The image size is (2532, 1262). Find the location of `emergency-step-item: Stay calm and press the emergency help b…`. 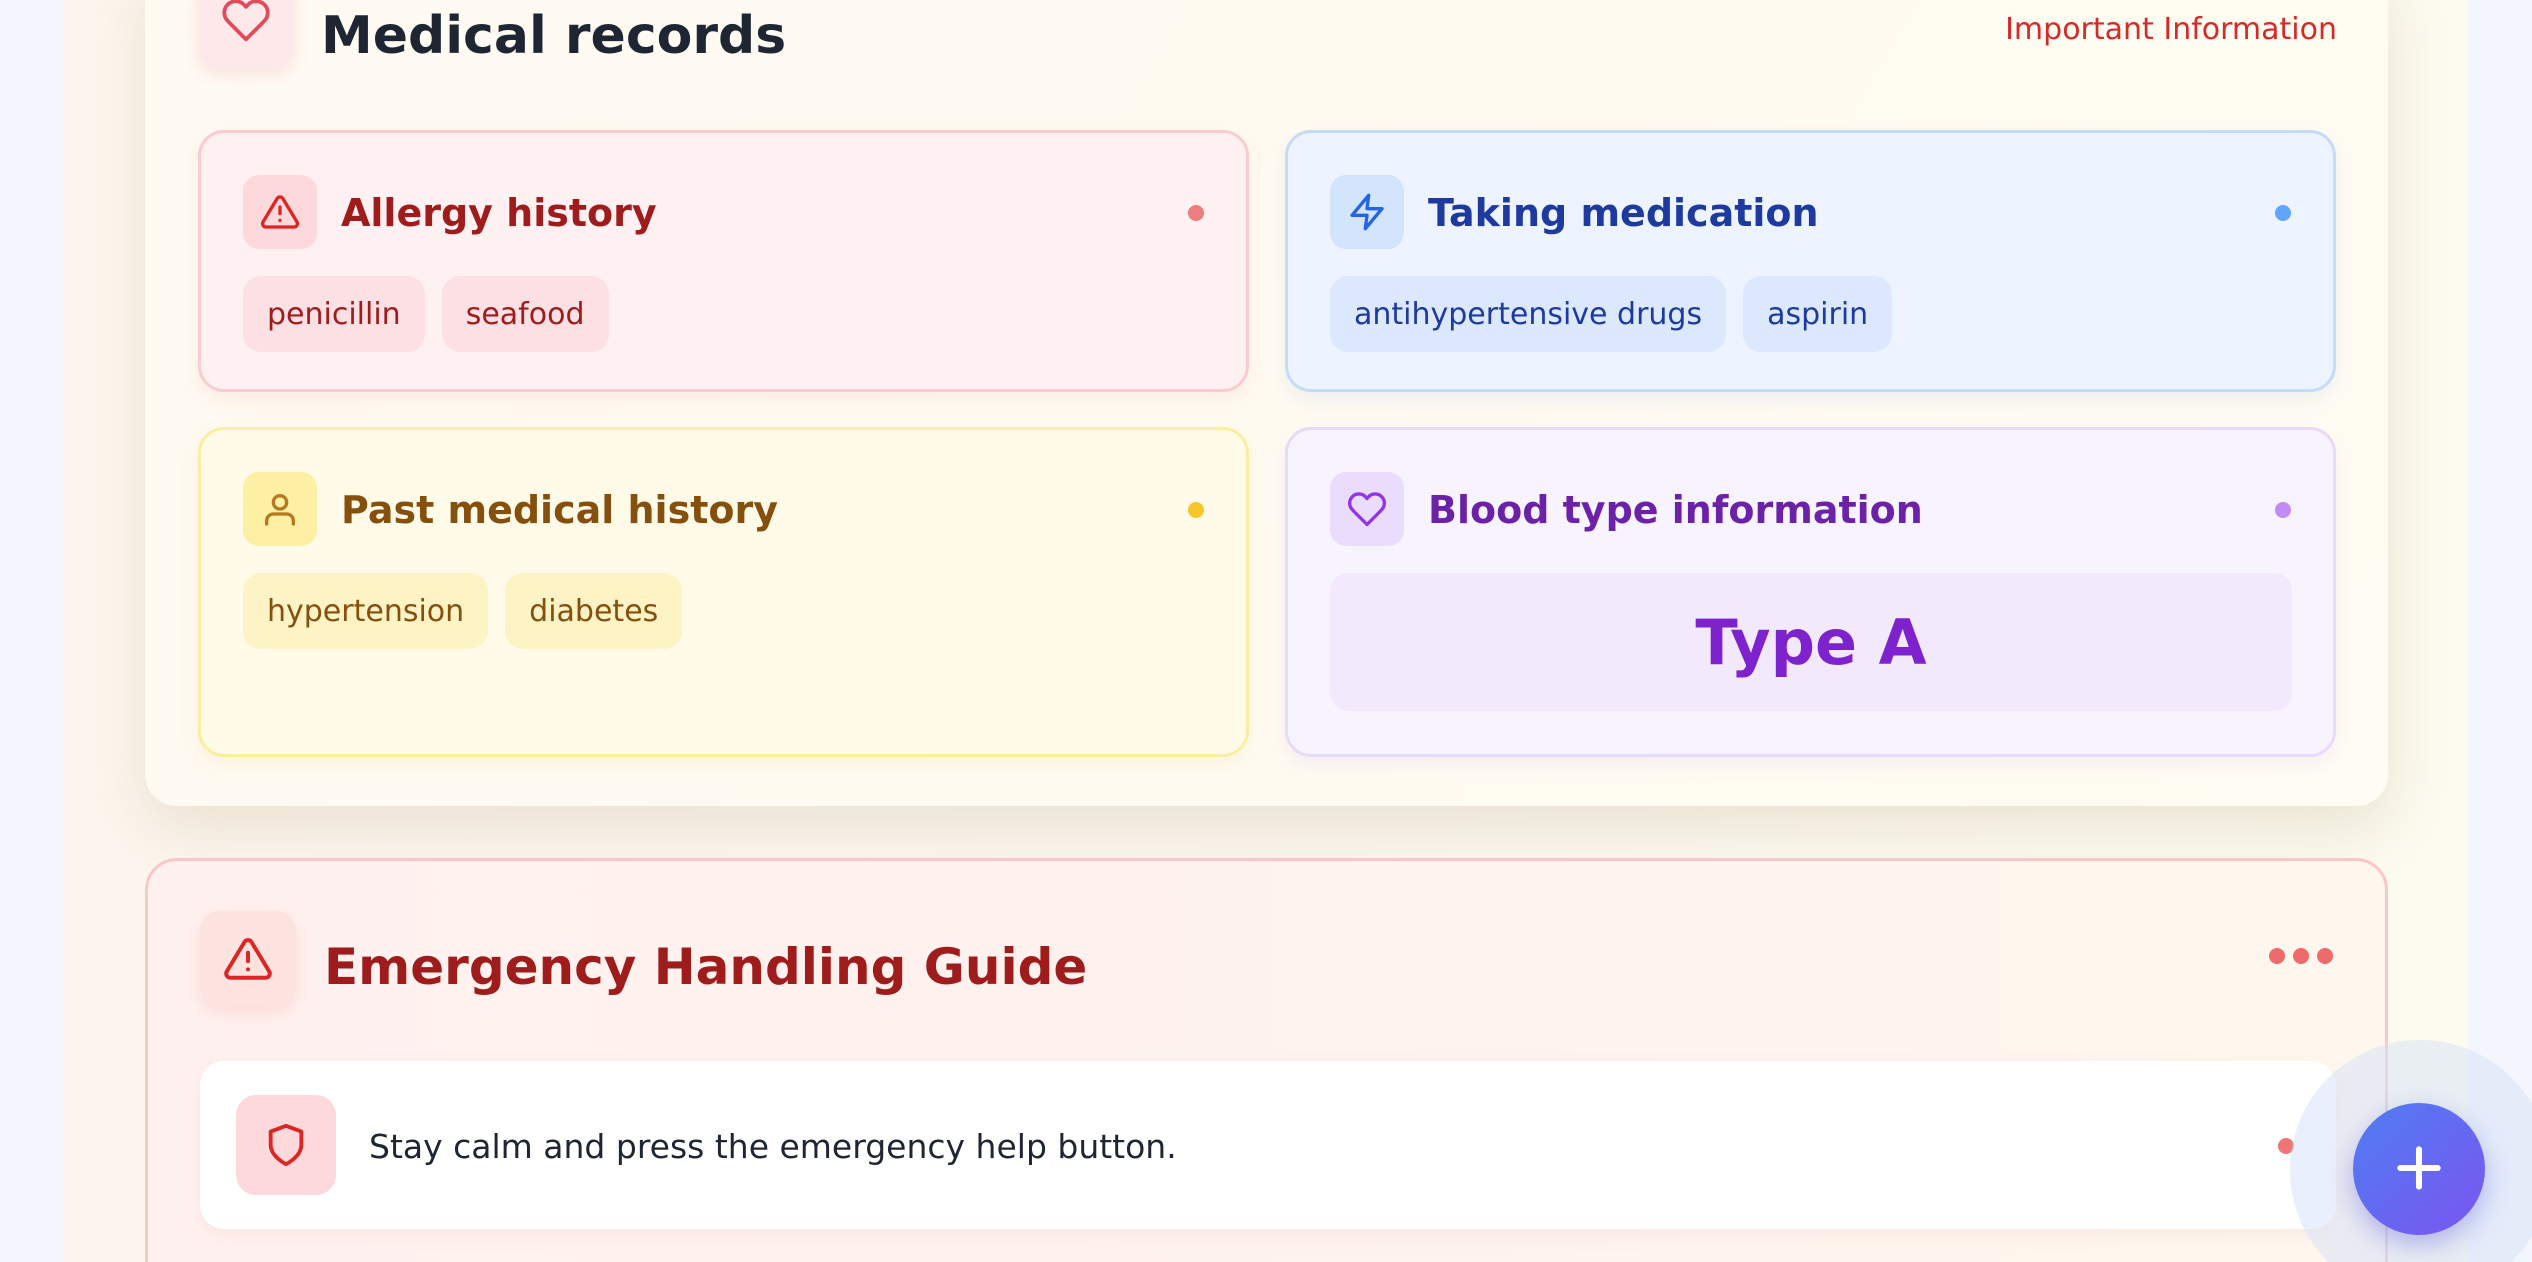

emergency-step-item: Stay calm and press the emergency help b… is located at coordinates (1268, 1145).